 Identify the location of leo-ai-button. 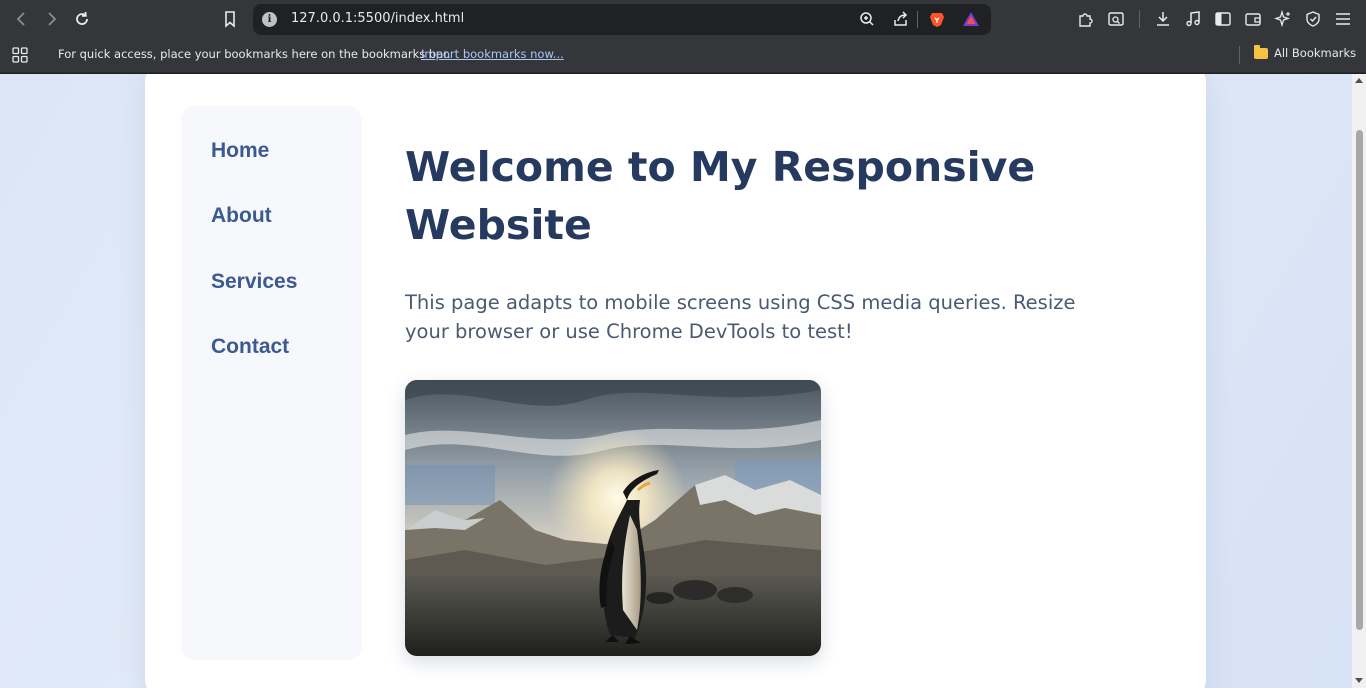
(1283, 19).